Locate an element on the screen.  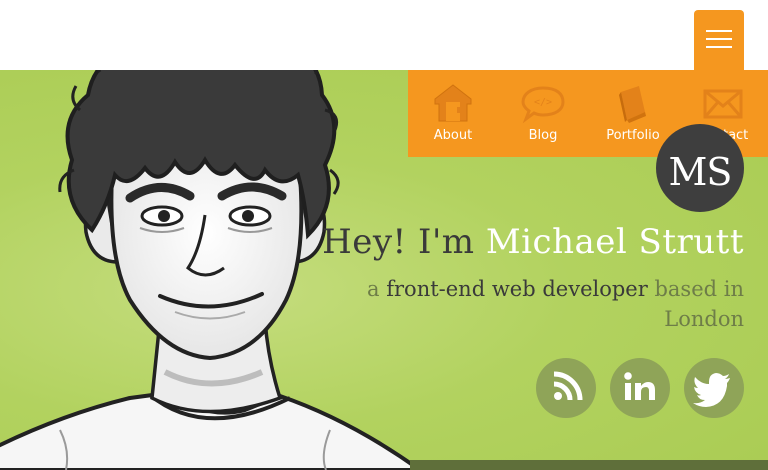
top-bar is located at coordinates (384, 35).